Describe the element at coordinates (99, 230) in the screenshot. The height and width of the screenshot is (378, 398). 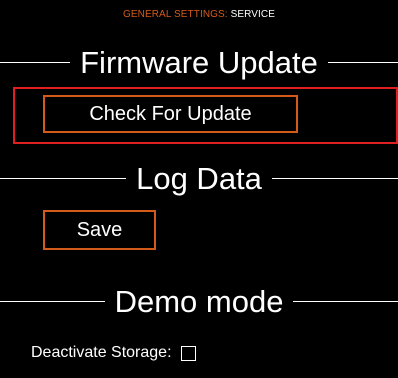
I see `save-log-button: Save` at that location.